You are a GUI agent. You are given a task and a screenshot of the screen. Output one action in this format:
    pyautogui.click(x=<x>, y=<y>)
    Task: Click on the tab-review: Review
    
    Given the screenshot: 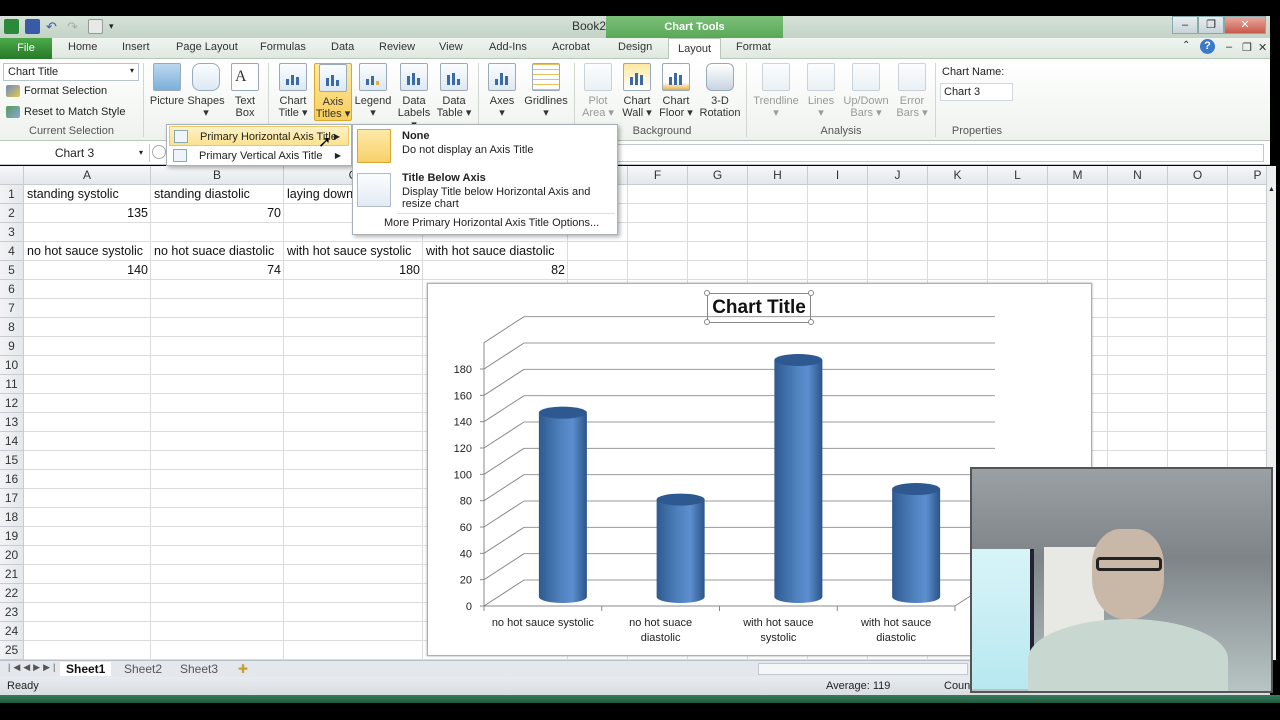 What is the action you would take?
    pyautogui.click(x=397, y=47)
    